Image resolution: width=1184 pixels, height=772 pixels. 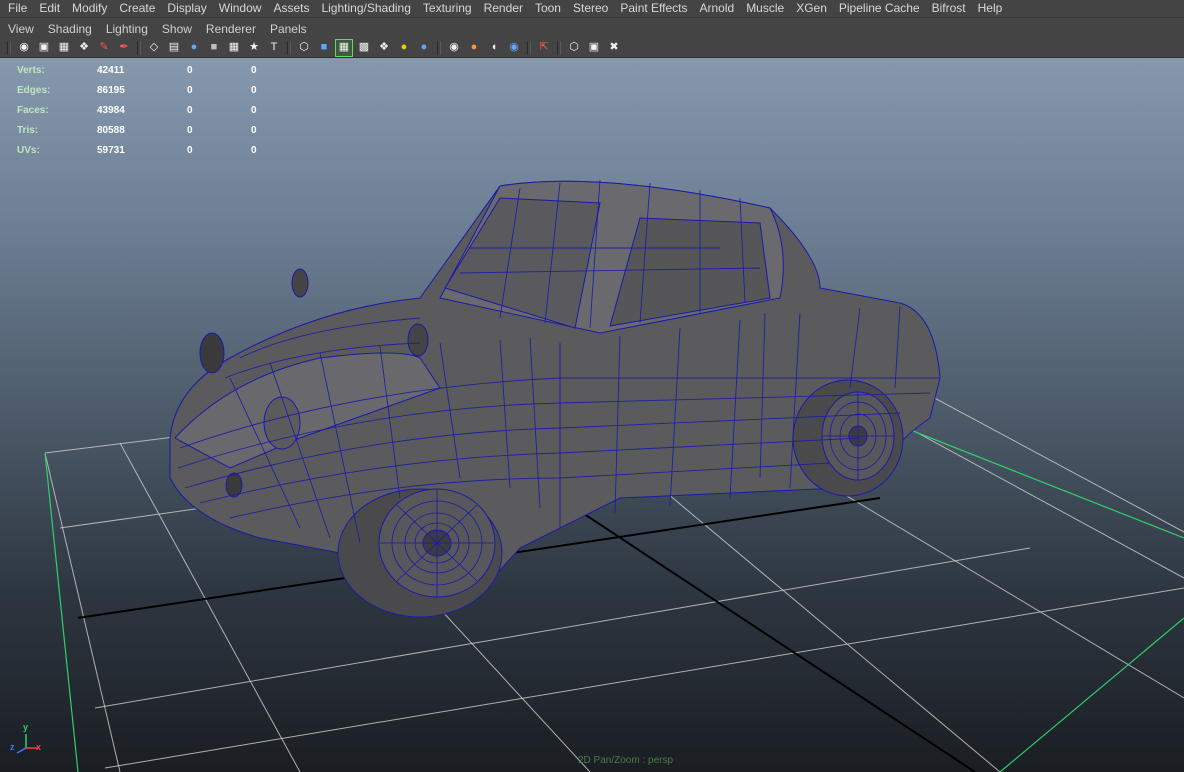 I want to click on side-mirror-left, so click(x=300, y=283).